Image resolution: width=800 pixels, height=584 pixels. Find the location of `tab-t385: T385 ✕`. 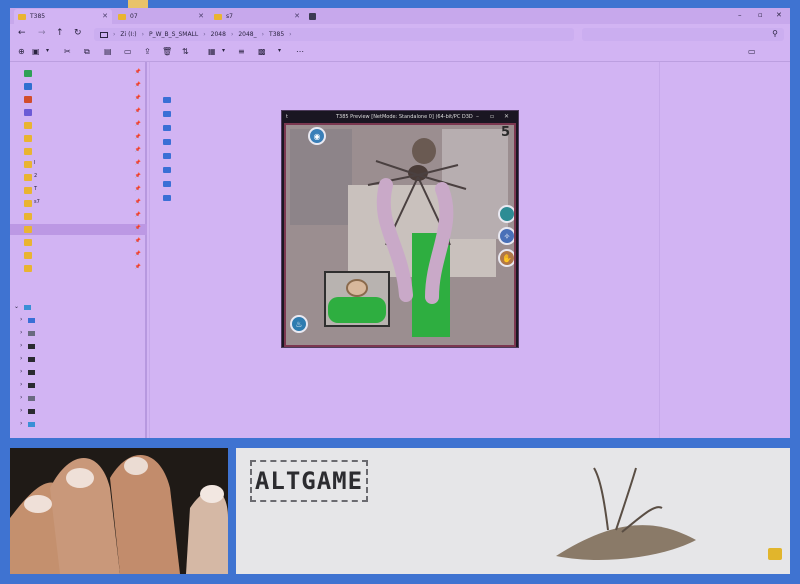

tab-t385: T385 ✕ is located at coordinates (63, 16).